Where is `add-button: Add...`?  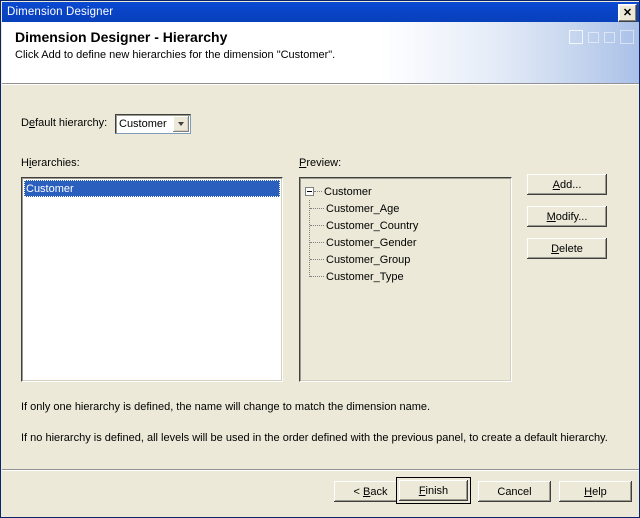
add-button: Add... is located at coordinates (567, 184).